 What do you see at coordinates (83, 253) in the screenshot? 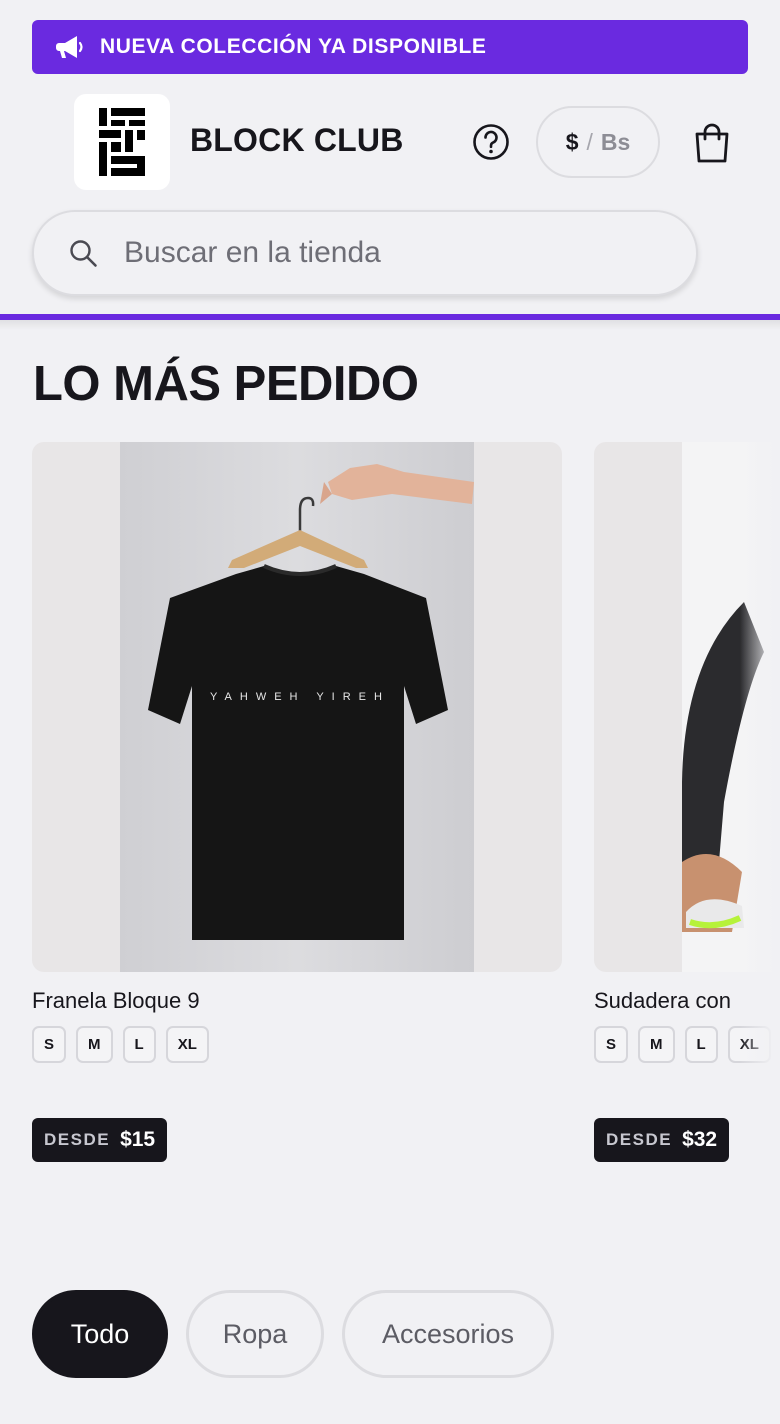
I see `search-icon` at bounding box center [83, 253].